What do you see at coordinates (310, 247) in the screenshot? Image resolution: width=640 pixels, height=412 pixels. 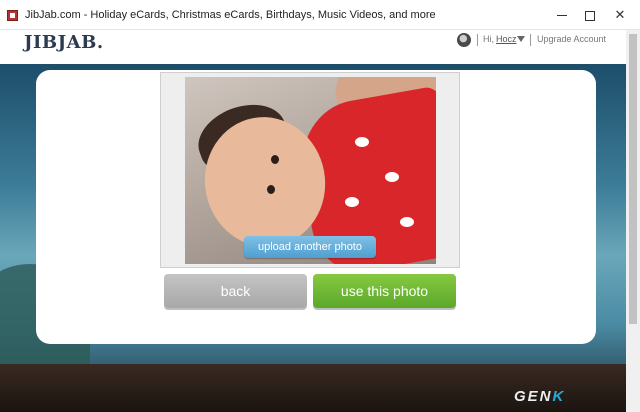 I see `upload-another-photo-button: upload another photo` at bounding box center [310, 247].